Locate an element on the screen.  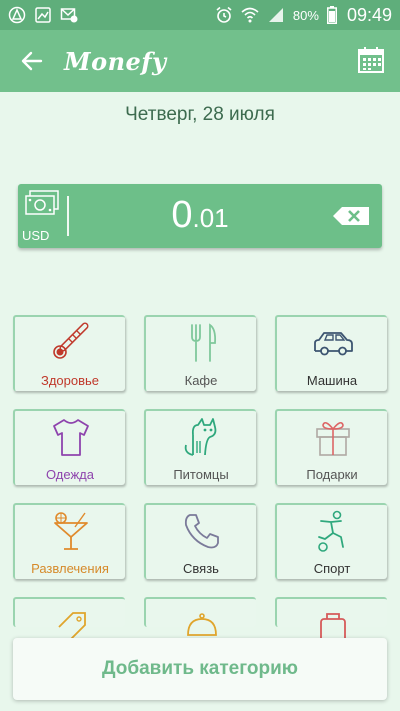
email-icon is located at coordinates (69, 15).